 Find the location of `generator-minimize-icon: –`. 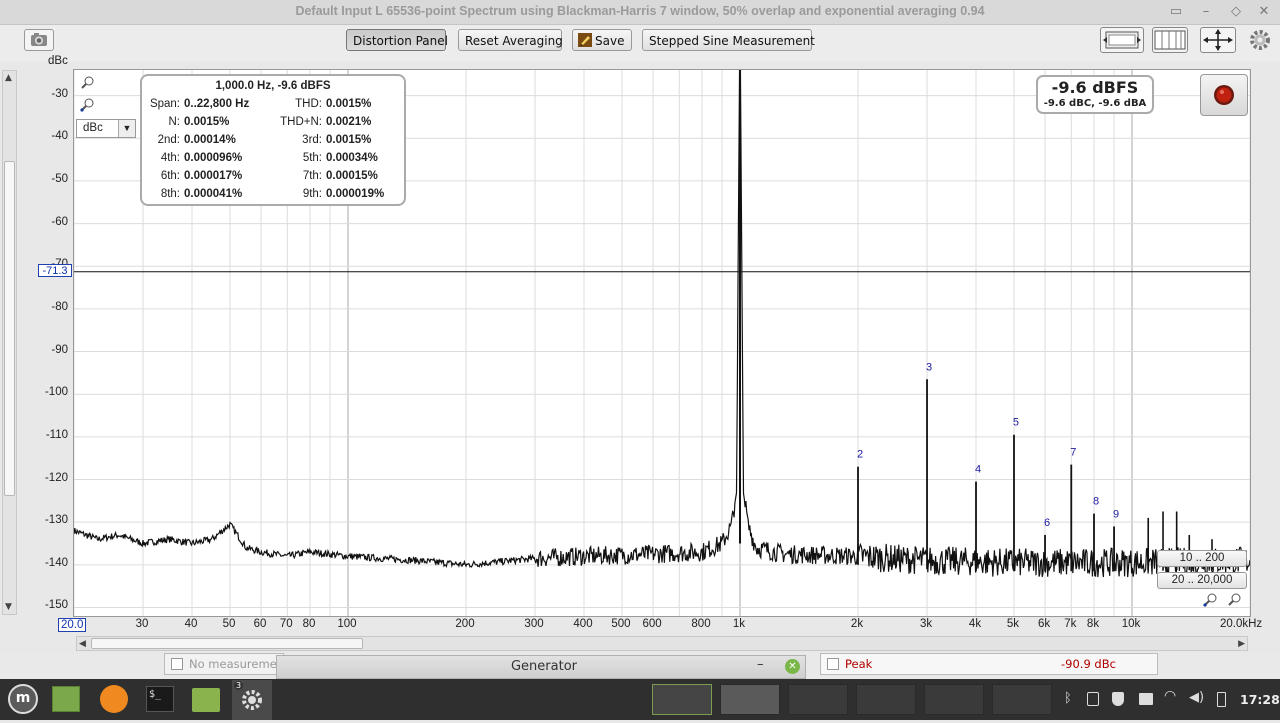

generator-minimize-icon: – is located at coordinates (760, 664).